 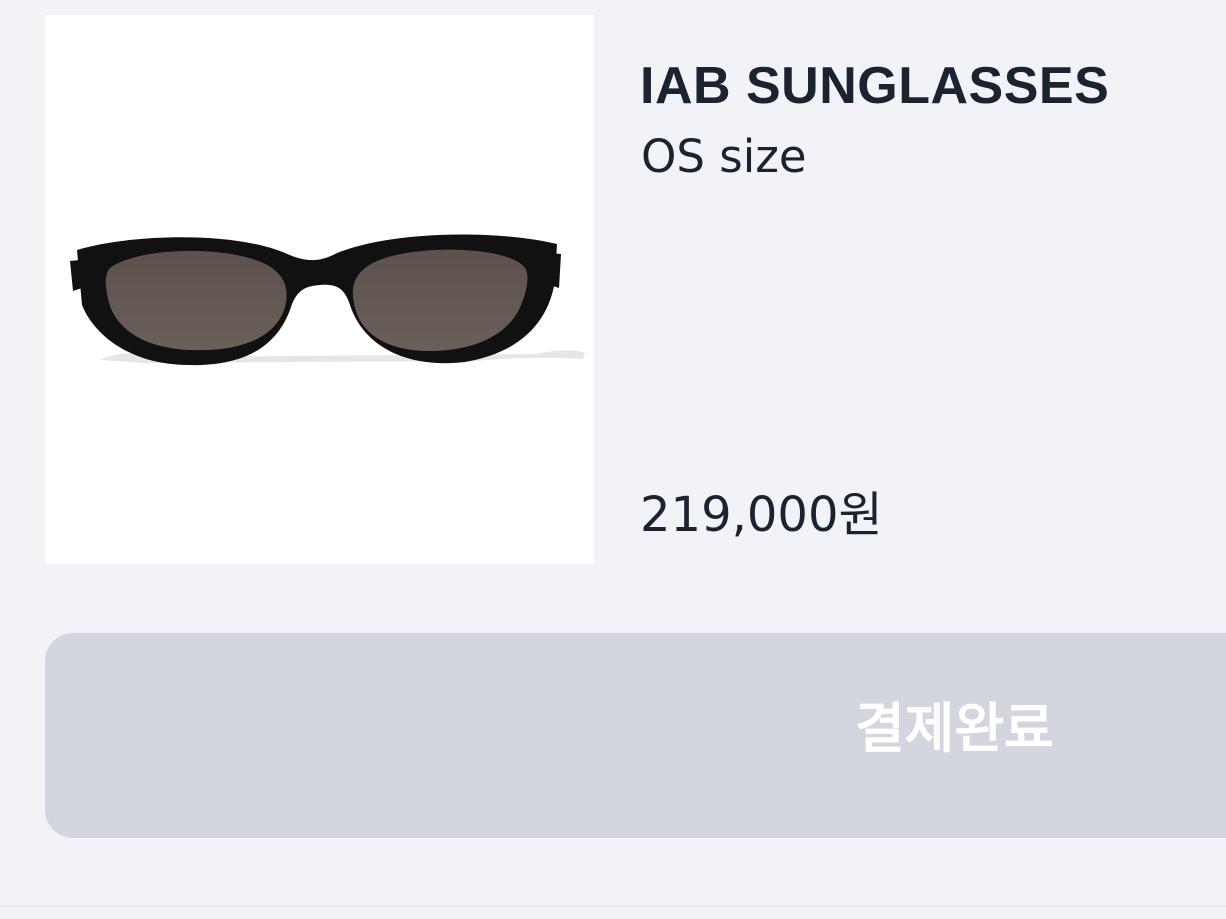 I want to click on product-price: 219,000원, so click(x=761, y=515).